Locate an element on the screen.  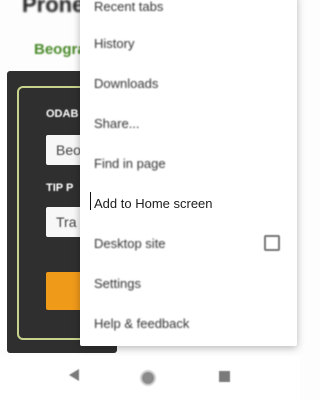
menu-item-label: Recent tabs is located at coordinates (129, 7).